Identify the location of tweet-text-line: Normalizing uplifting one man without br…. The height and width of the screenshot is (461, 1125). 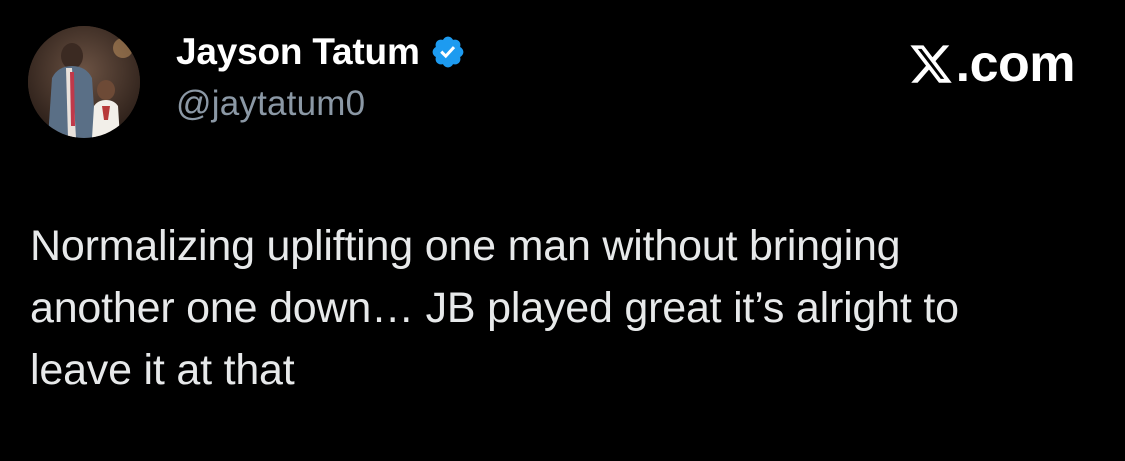
(465, 246).